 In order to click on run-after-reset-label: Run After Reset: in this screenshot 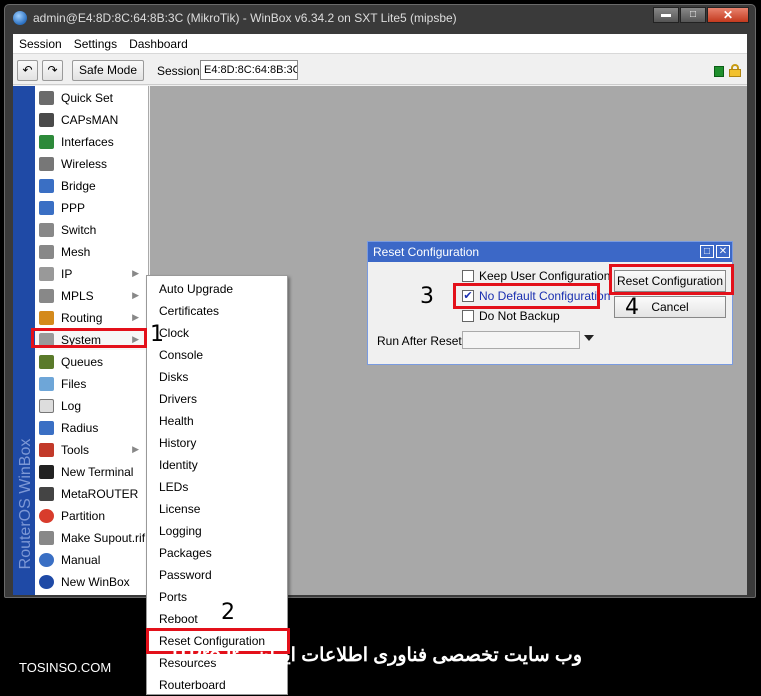, I will do `click(421, 341)`.